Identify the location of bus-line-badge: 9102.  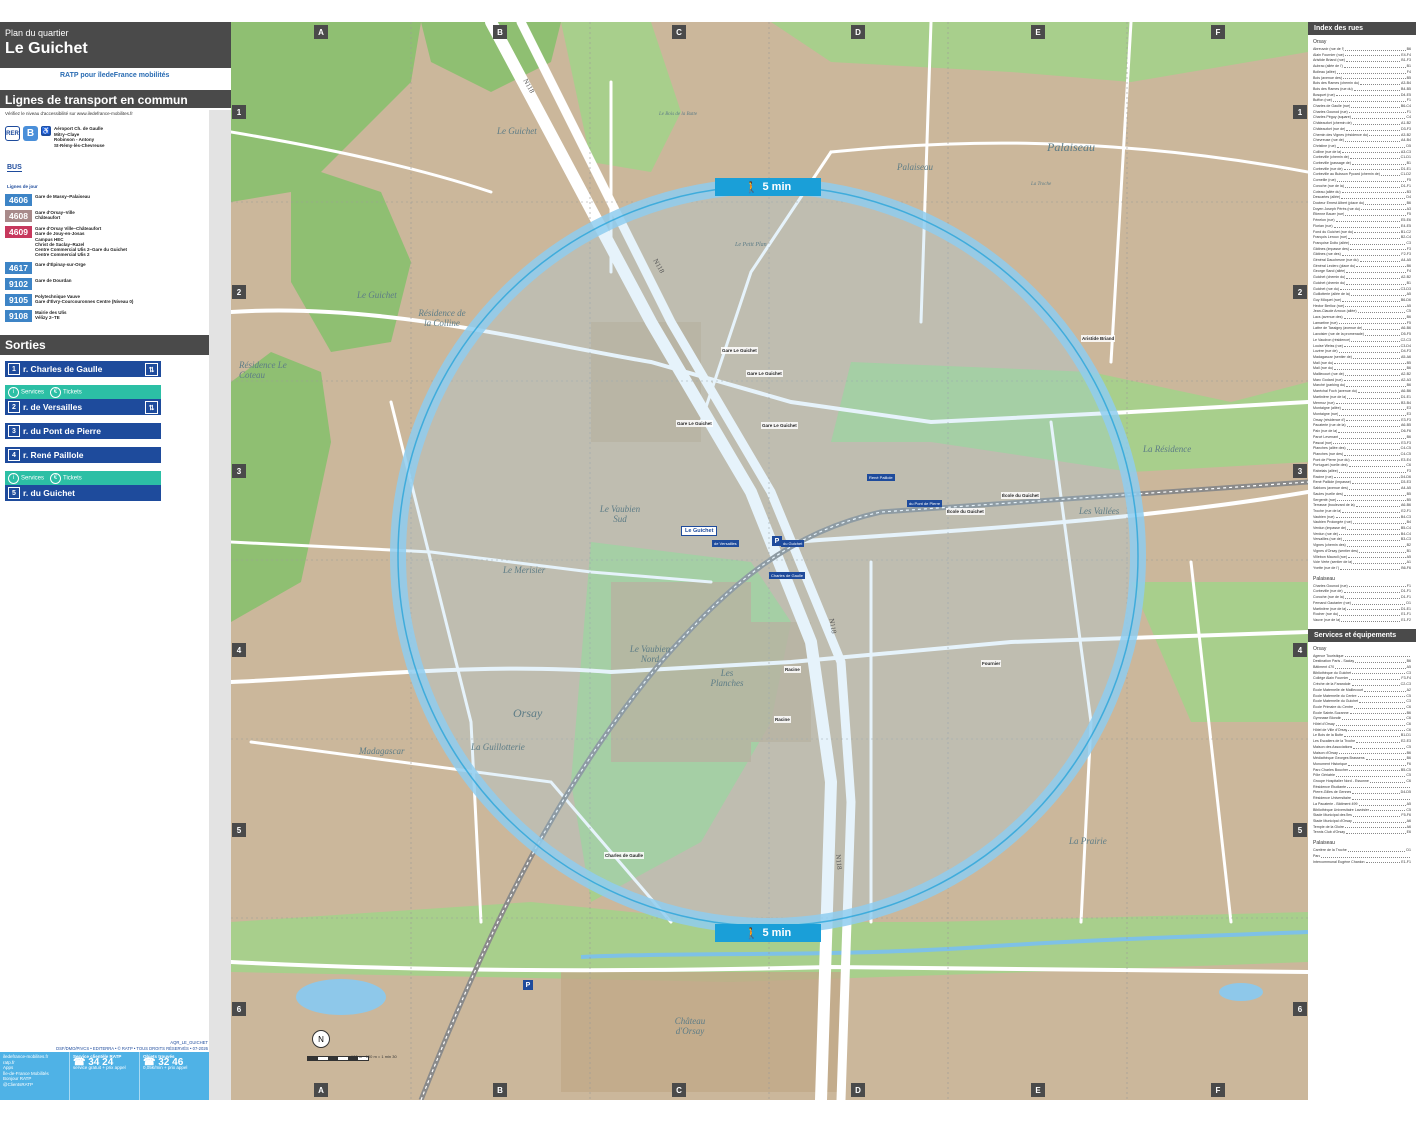
(18, 283).